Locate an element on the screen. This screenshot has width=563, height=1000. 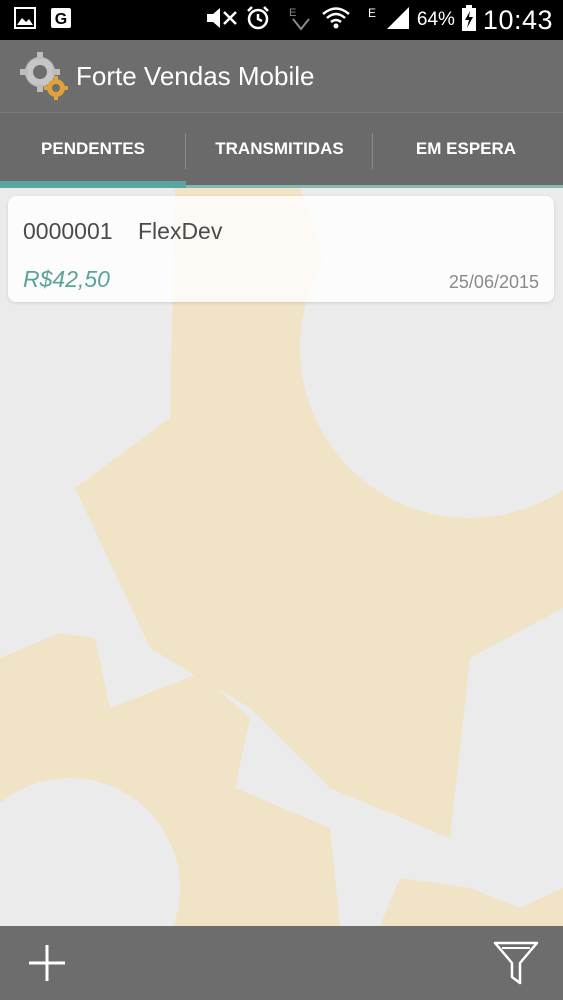
plus-icon is located at coordinates (47, 963).